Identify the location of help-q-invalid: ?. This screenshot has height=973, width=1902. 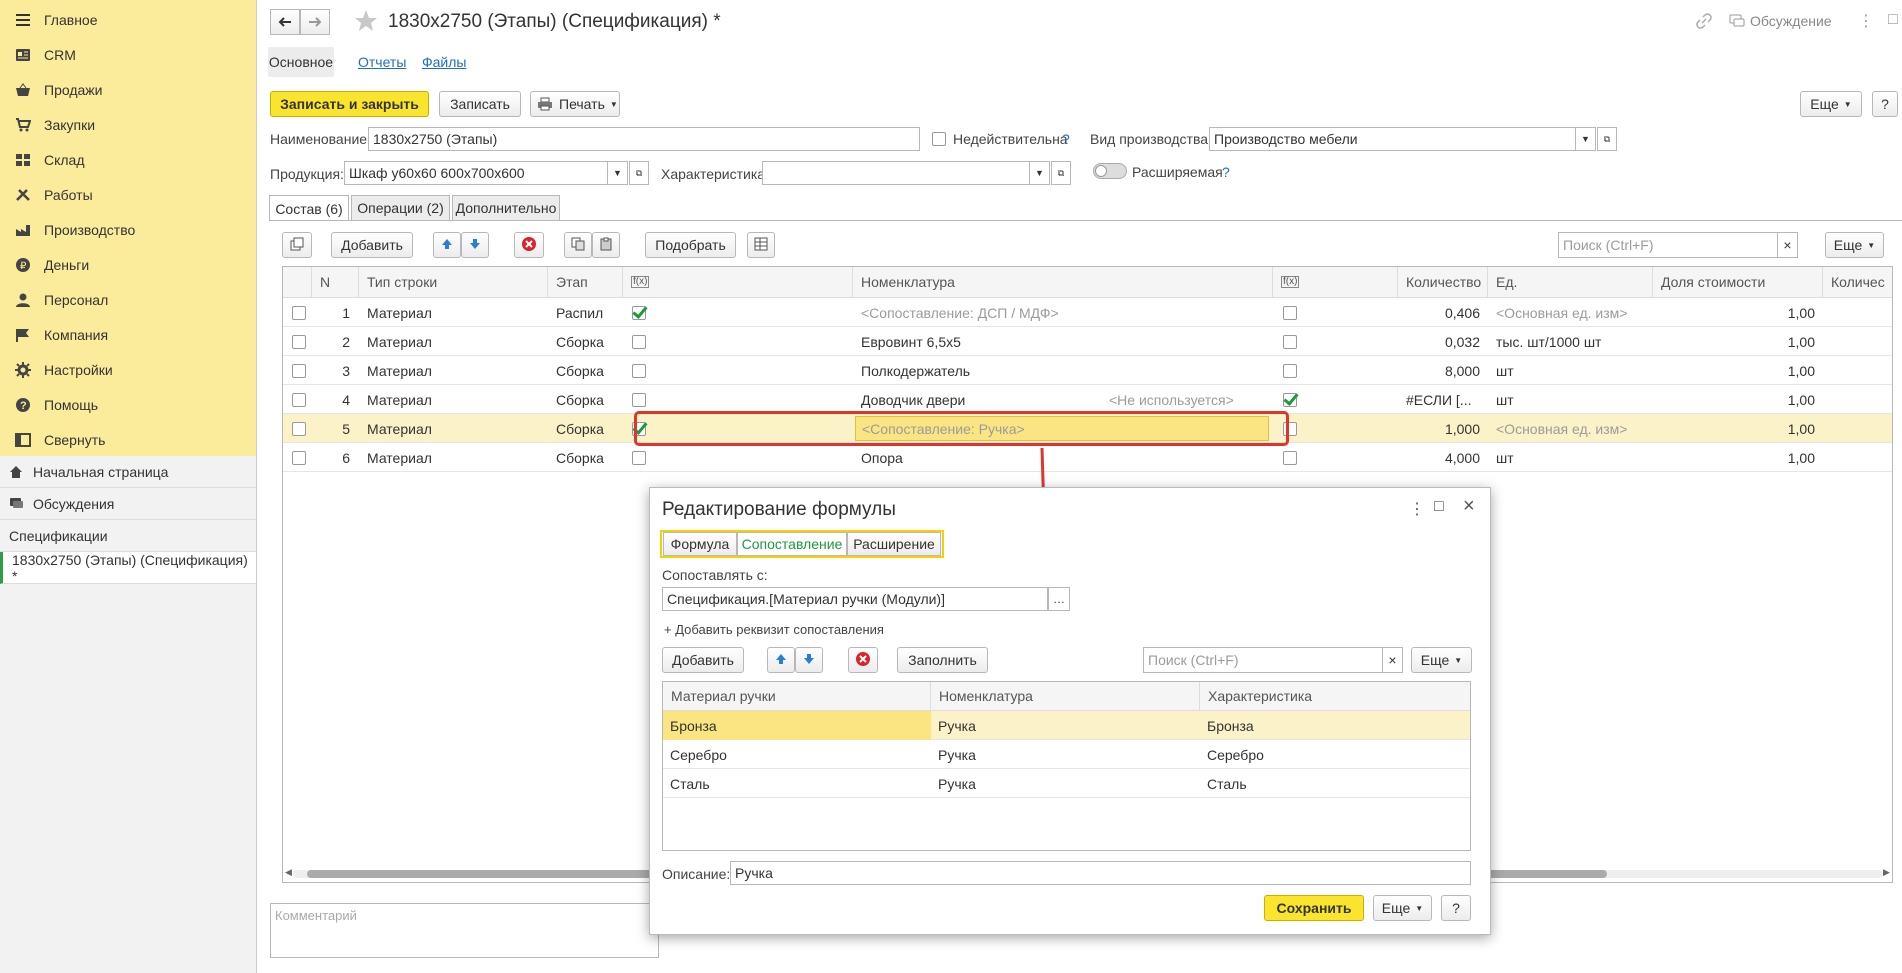
(1066, 139).